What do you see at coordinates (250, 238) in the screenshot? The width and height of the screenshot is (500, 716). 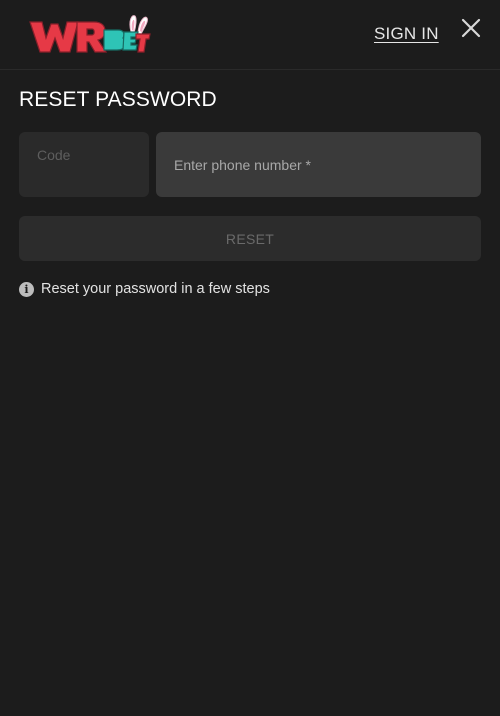 I see `reset-button: RESET` at bounding box center [250, 238].